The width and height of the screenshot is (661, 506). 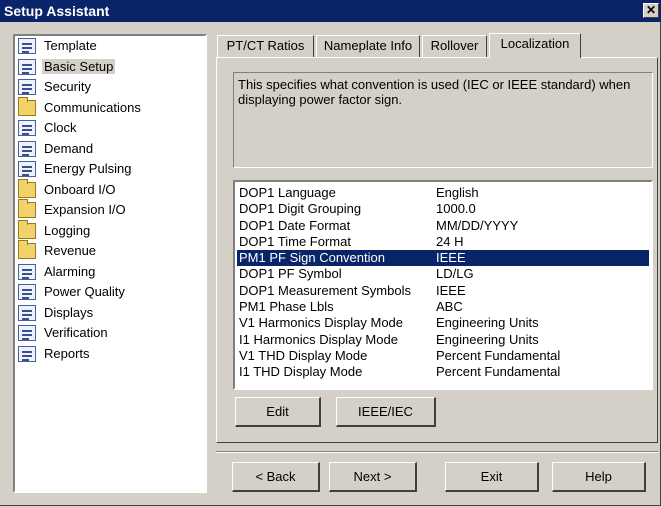 I want to click on edit-button: Edit, so click(x=278, y=412).